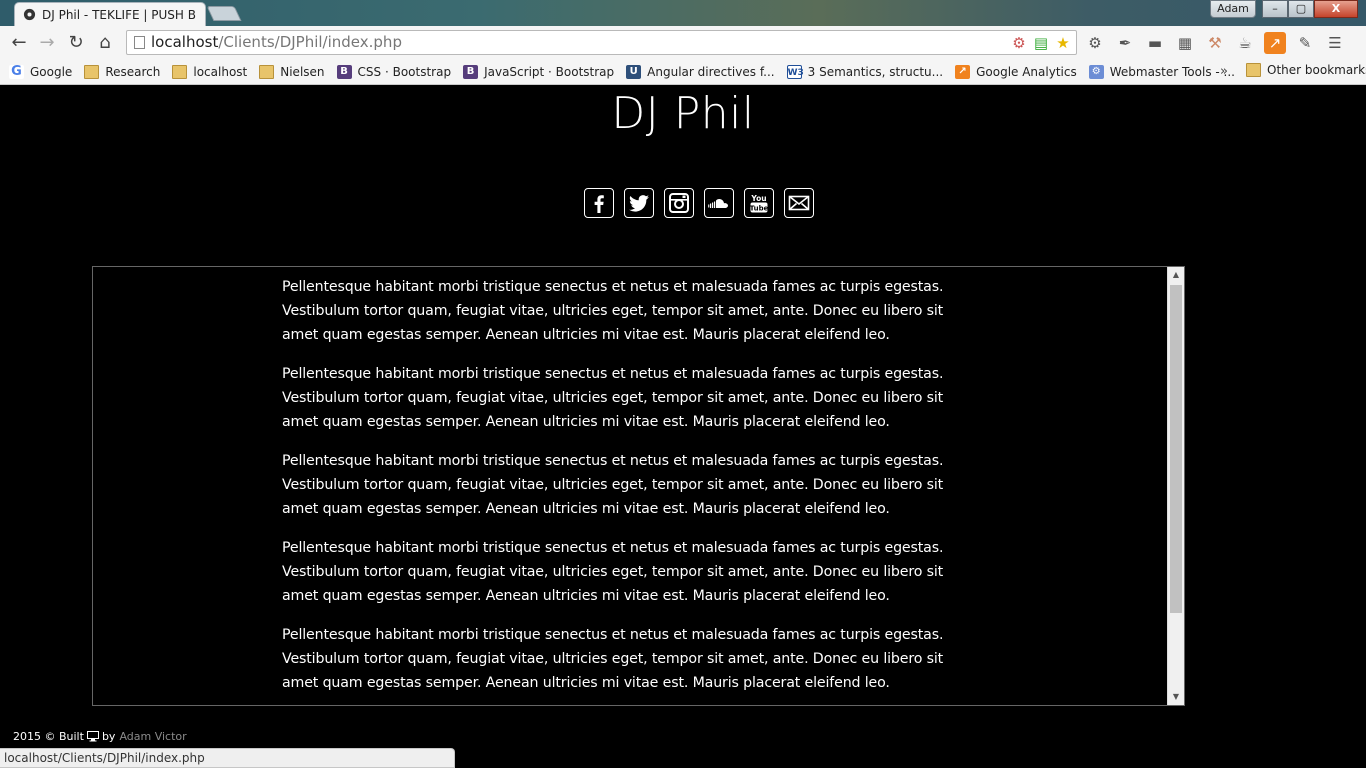 The width and height of the screenshot is (1366, 768). Describe the element at coordinates (1041, 43) in the screenshot. I see `rss-page-icon: ▤` at that location.